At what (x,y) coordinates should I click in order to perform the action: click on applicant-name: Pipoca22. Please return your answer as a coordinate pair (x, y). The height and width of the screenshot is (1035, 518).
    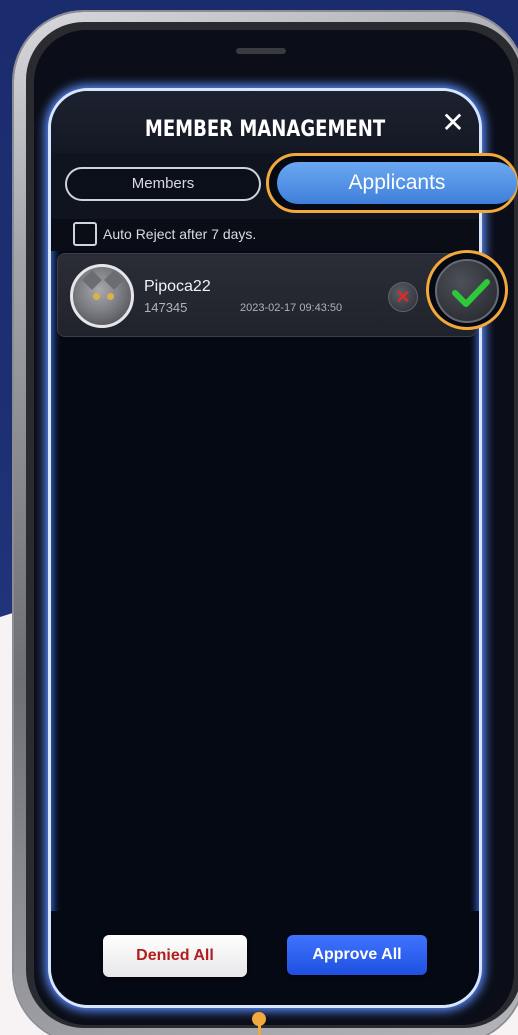
    Looking at the image, I should click on (177, 286).